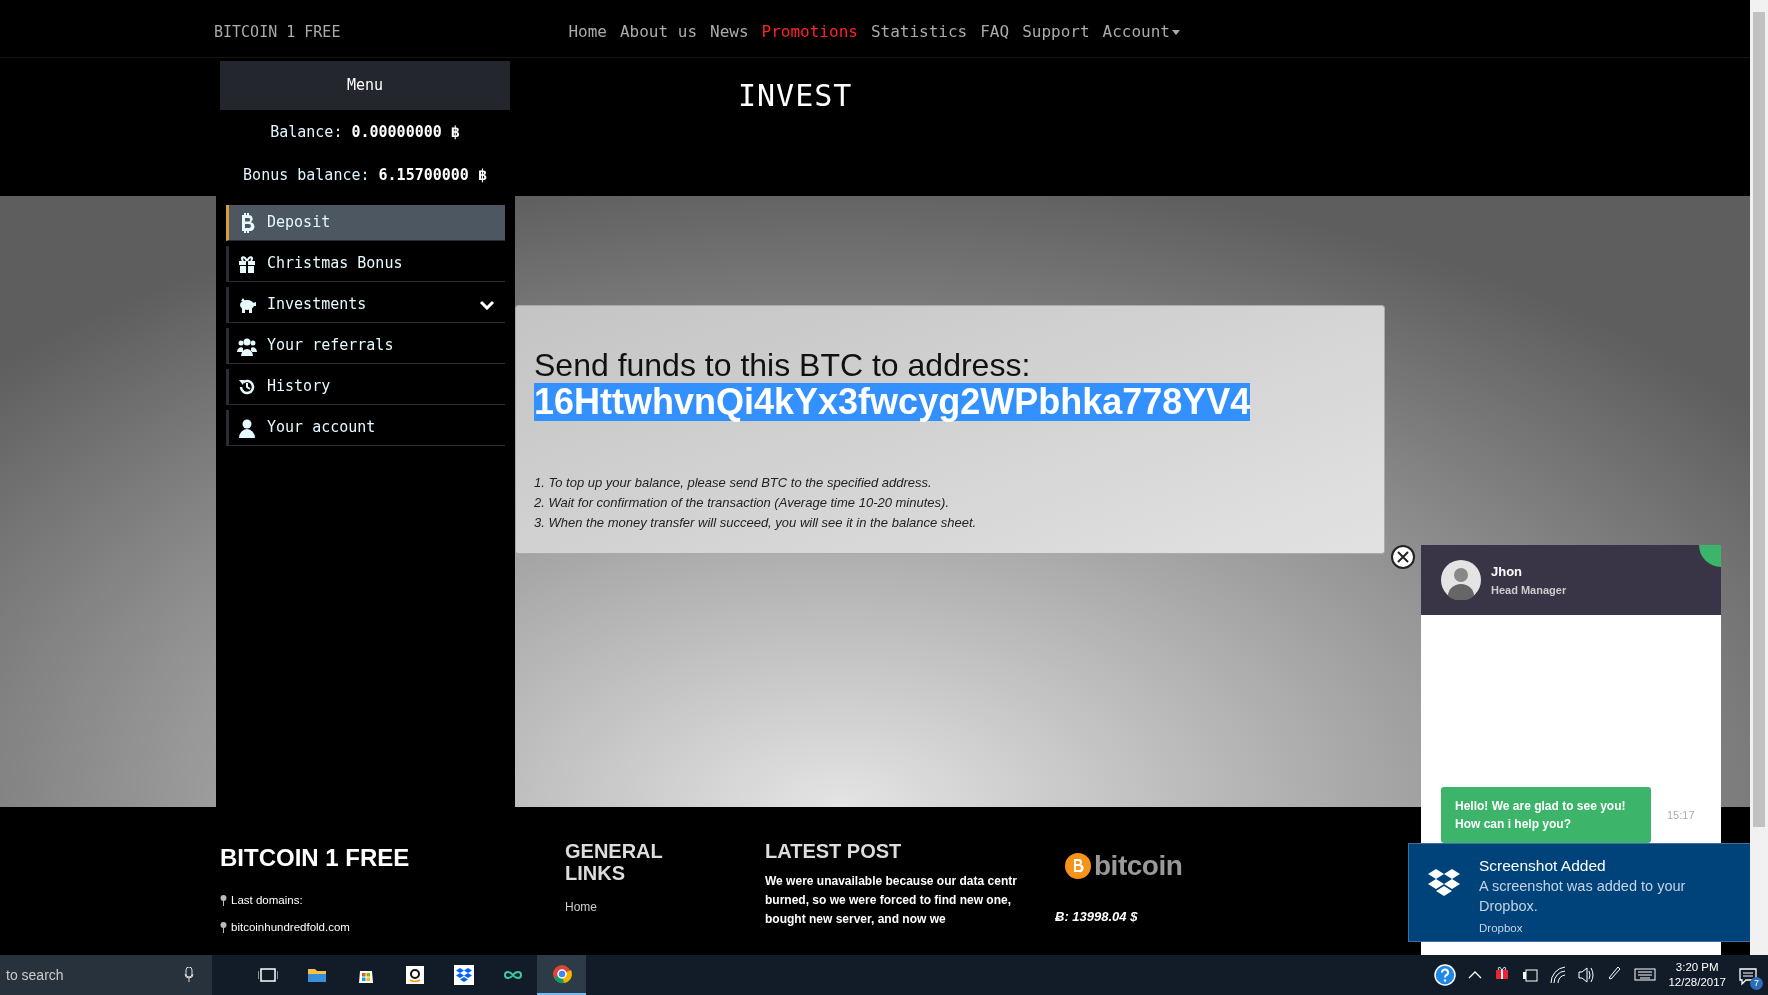  Describe the element at coordinates (1097, 917) in the screenshot. I see `bitcoin-price: Ƀ: 13998.04 $` at that location.